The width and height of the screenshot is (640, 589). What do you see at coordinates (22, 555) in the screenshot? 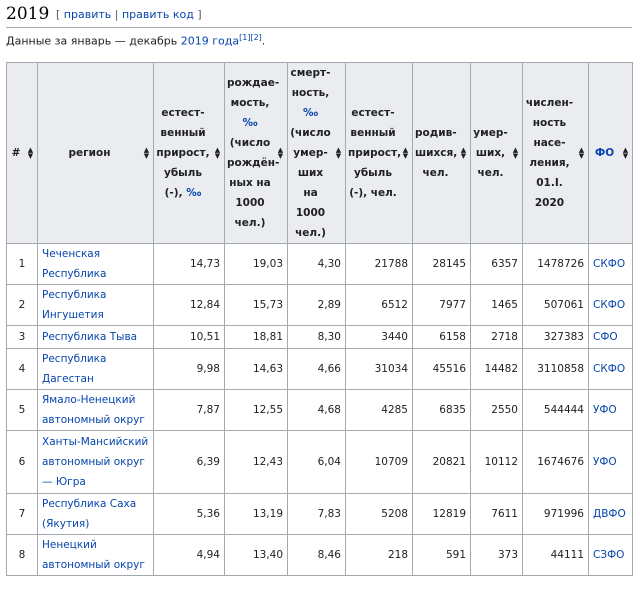
I see `cell-num: 8` at bounding box center [22, 555].